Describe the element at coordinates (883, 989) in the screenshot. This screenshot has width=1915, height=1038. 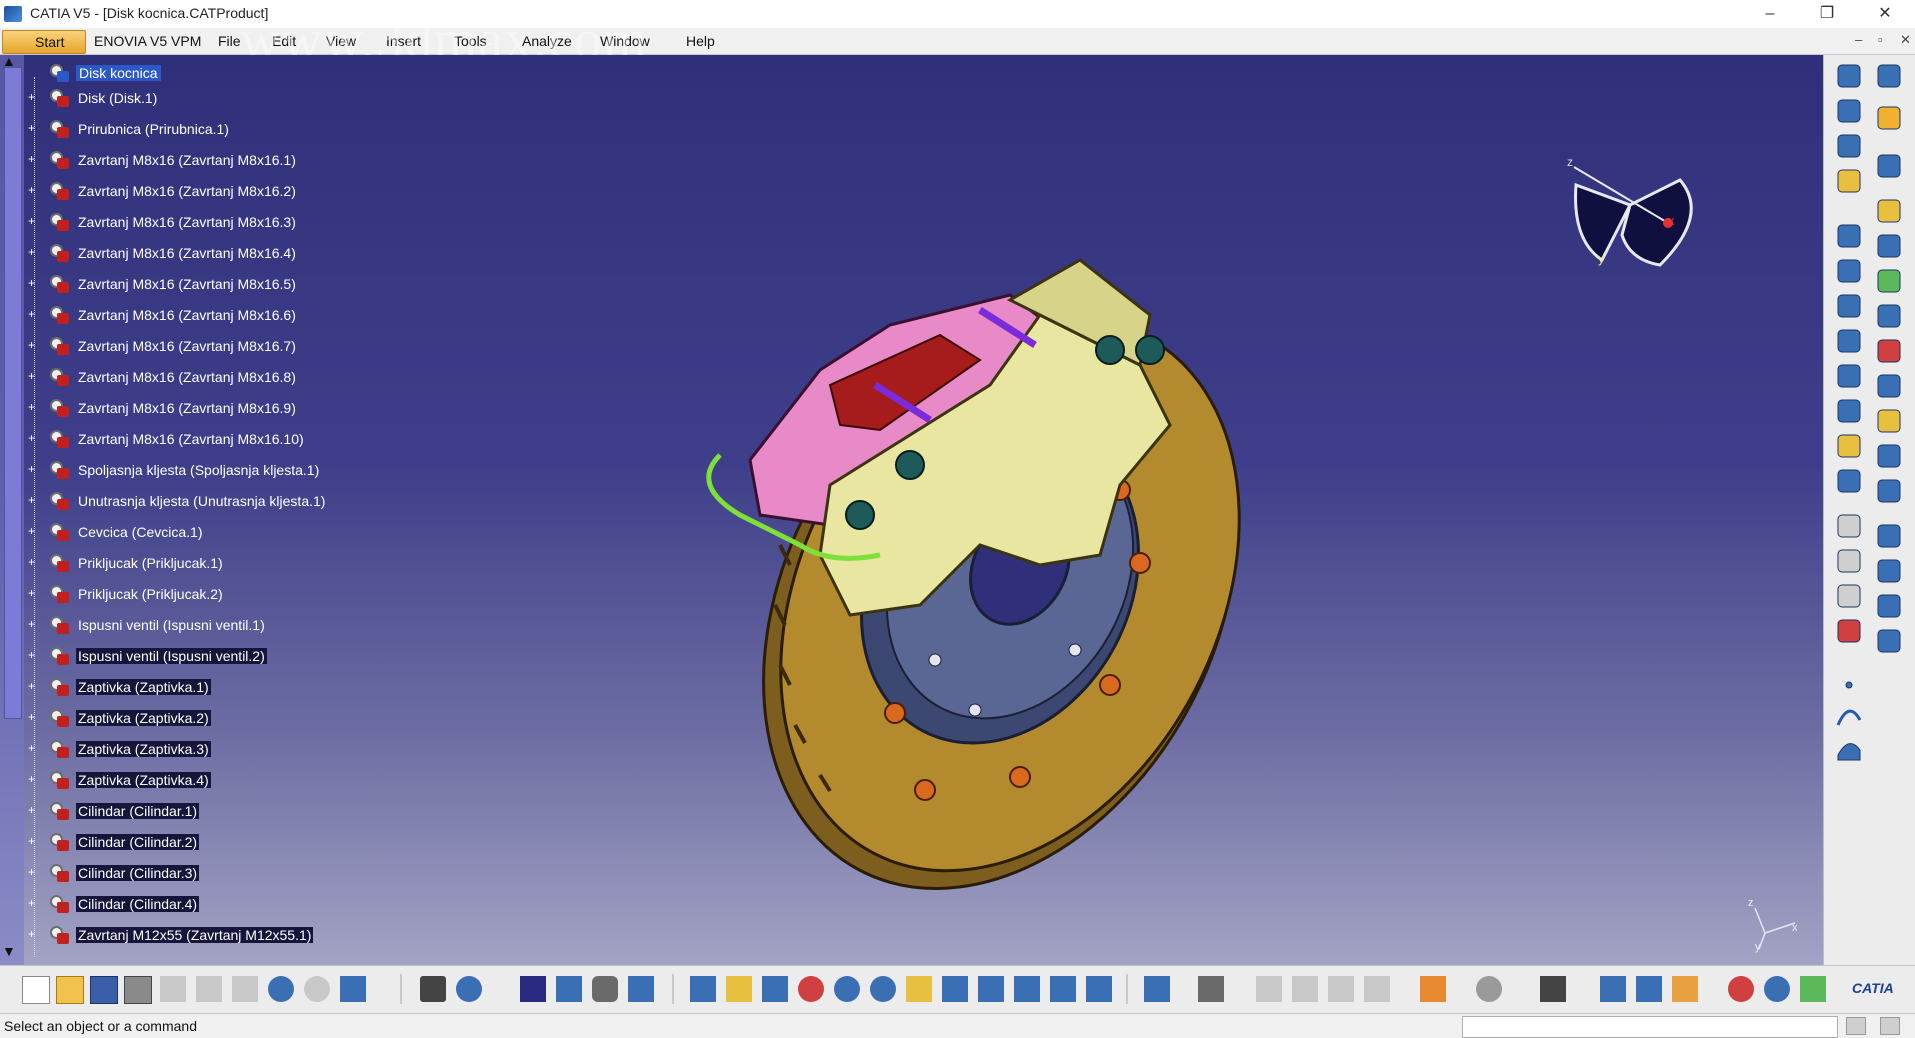
I see `zoom-out-icon` at that location.